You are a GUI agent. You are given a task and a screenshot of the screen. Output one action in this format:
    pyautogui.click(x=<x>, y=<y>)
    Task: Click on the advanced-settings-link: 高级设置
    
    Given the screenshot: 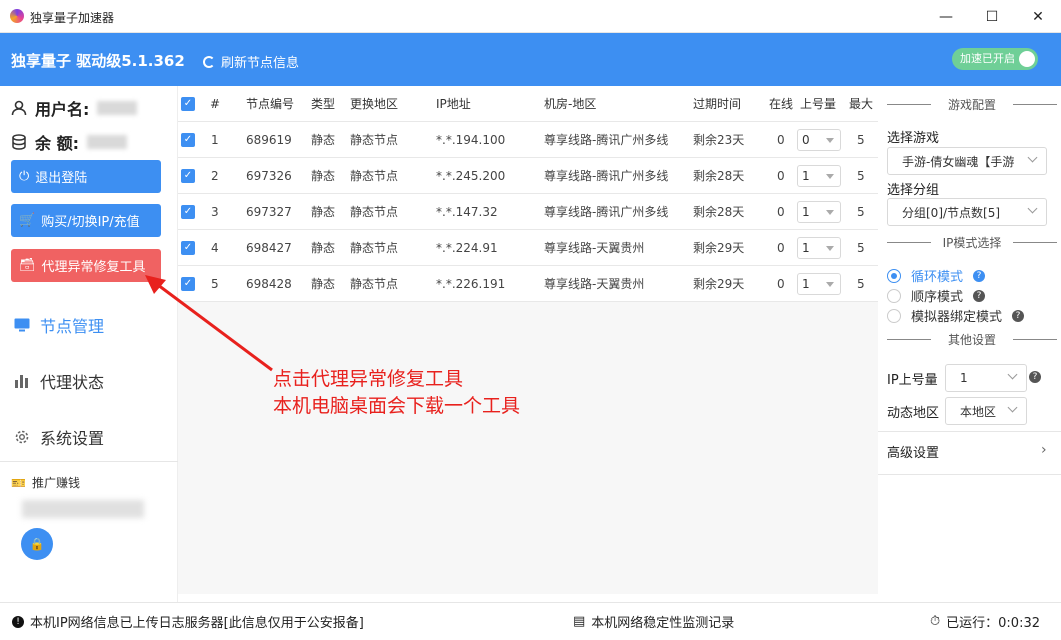 What is the action you would take?
    pyautogui.click(x=913, y=451)
    